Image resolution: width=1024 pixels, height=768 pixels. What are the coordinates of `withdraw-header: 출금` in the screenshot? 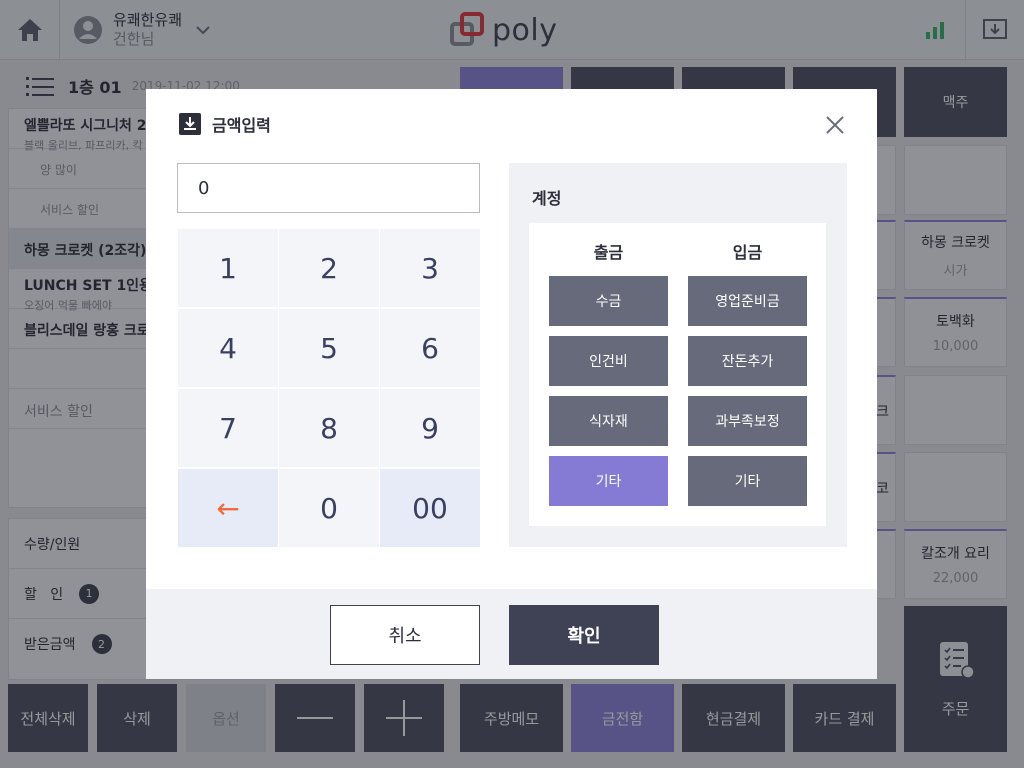 It's located at (608, 252).